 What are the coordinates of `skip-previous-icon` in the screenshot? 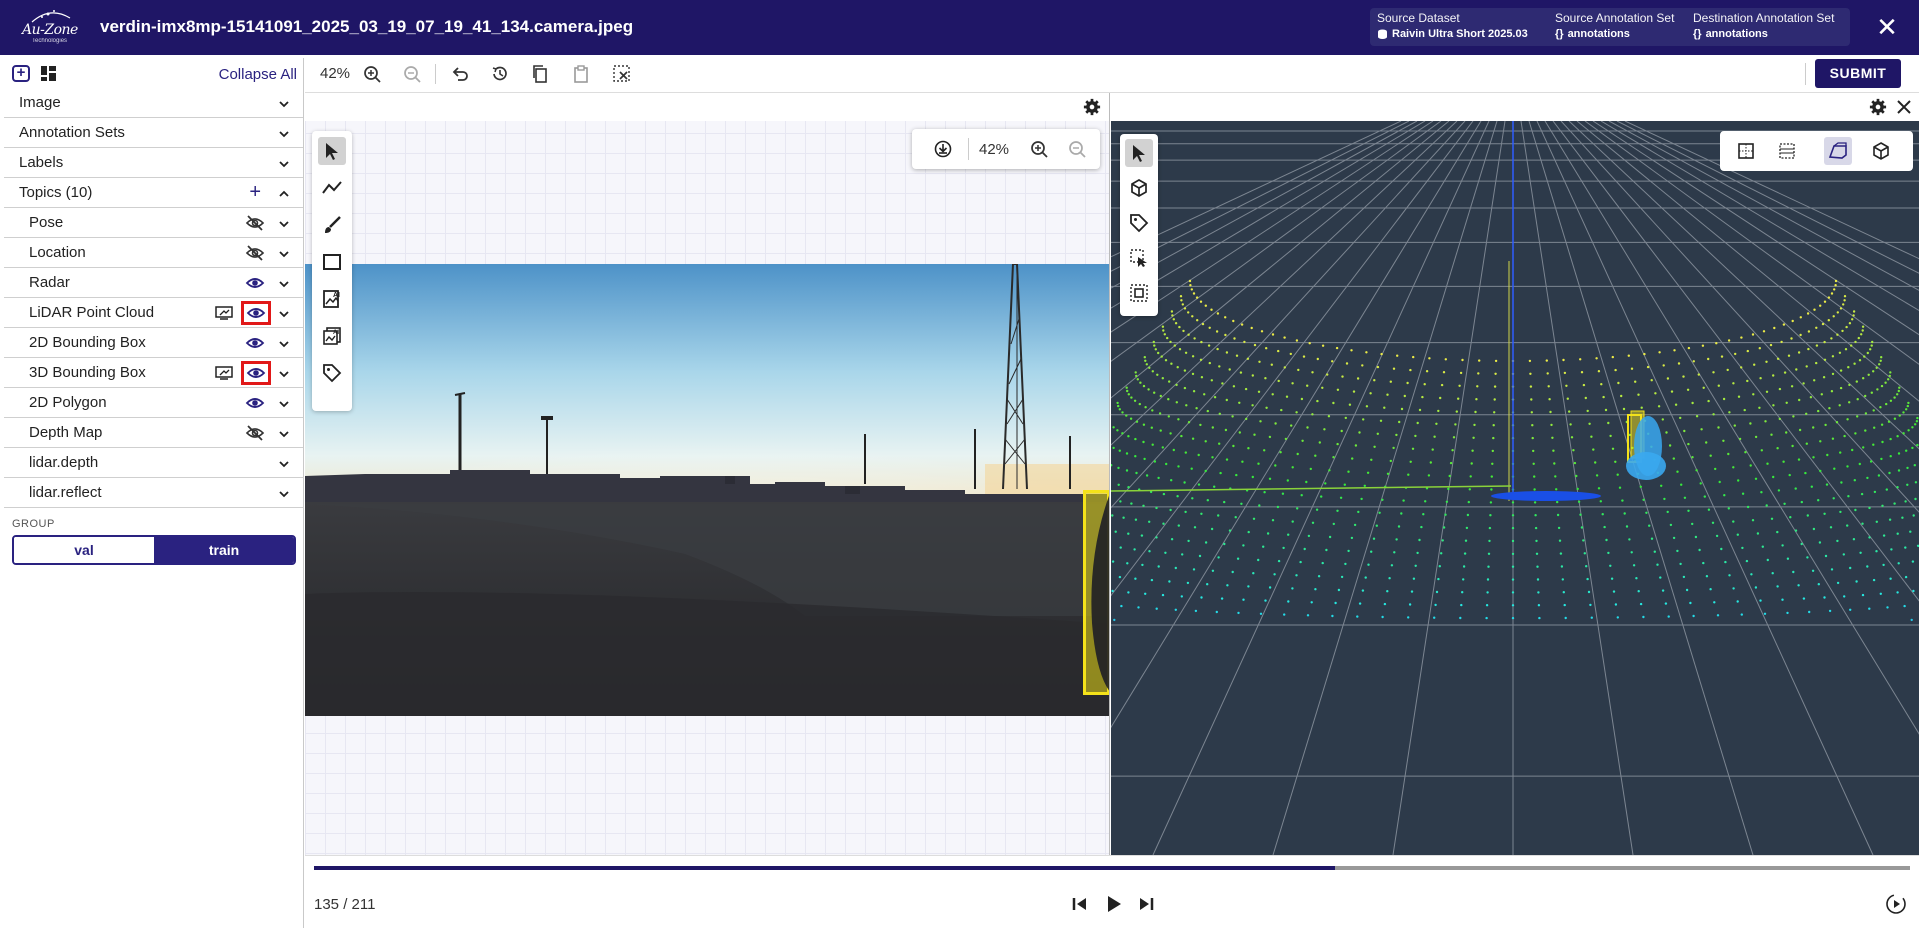 It's located at (1080, 904).